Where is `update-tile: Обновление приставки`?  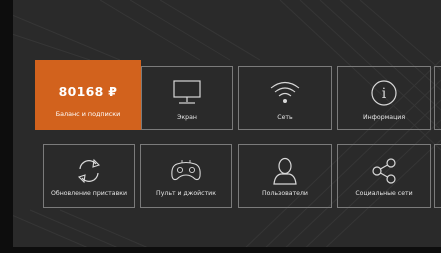
update-tile: Обновление приставки is located at coordinates (89, 176).